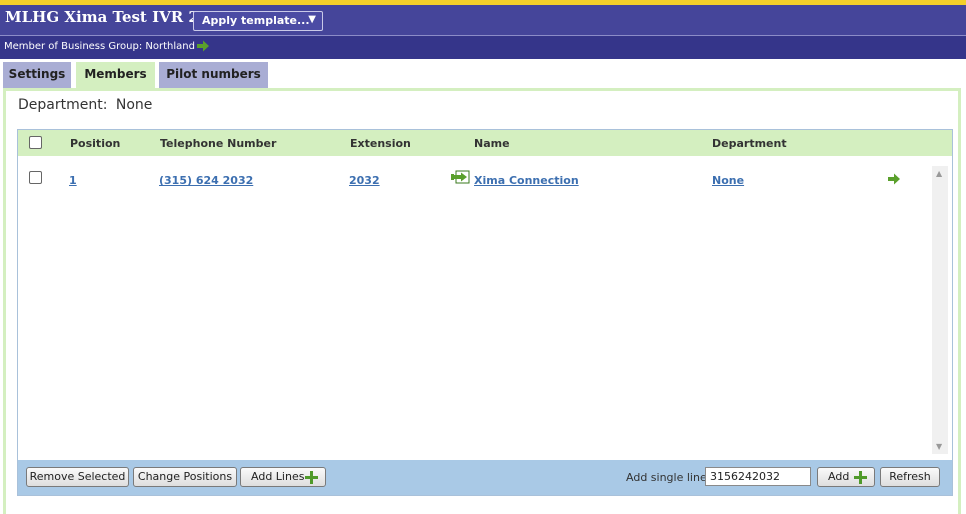 The width and height of the screenshot is (966, 514). I want to click on add-button: Add, so click(846, 477).